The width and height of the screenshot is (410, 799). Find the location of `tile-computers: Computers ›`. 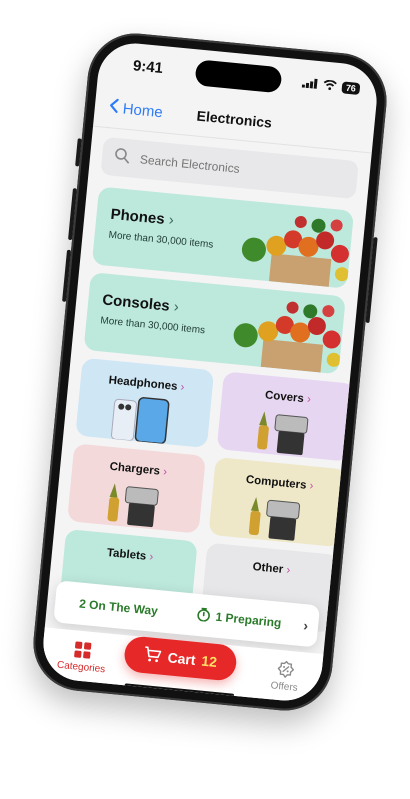

tile-computers: Computers › is located at coordinates (278, 502).